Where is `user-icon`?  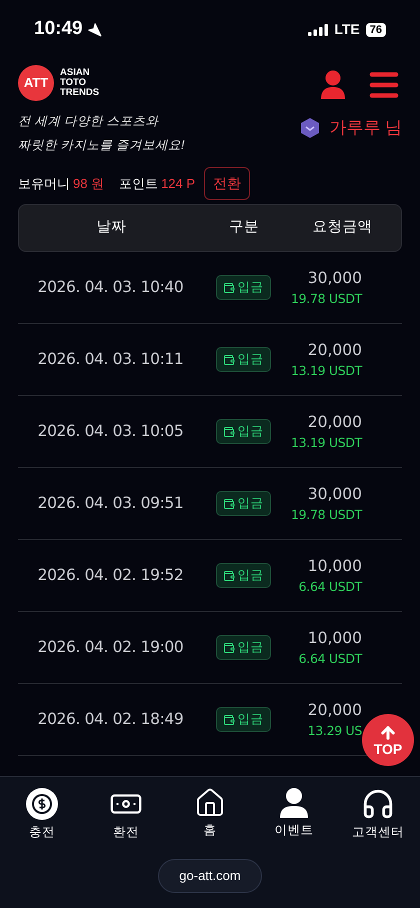
user-icon is located at coordinates (333, 85).